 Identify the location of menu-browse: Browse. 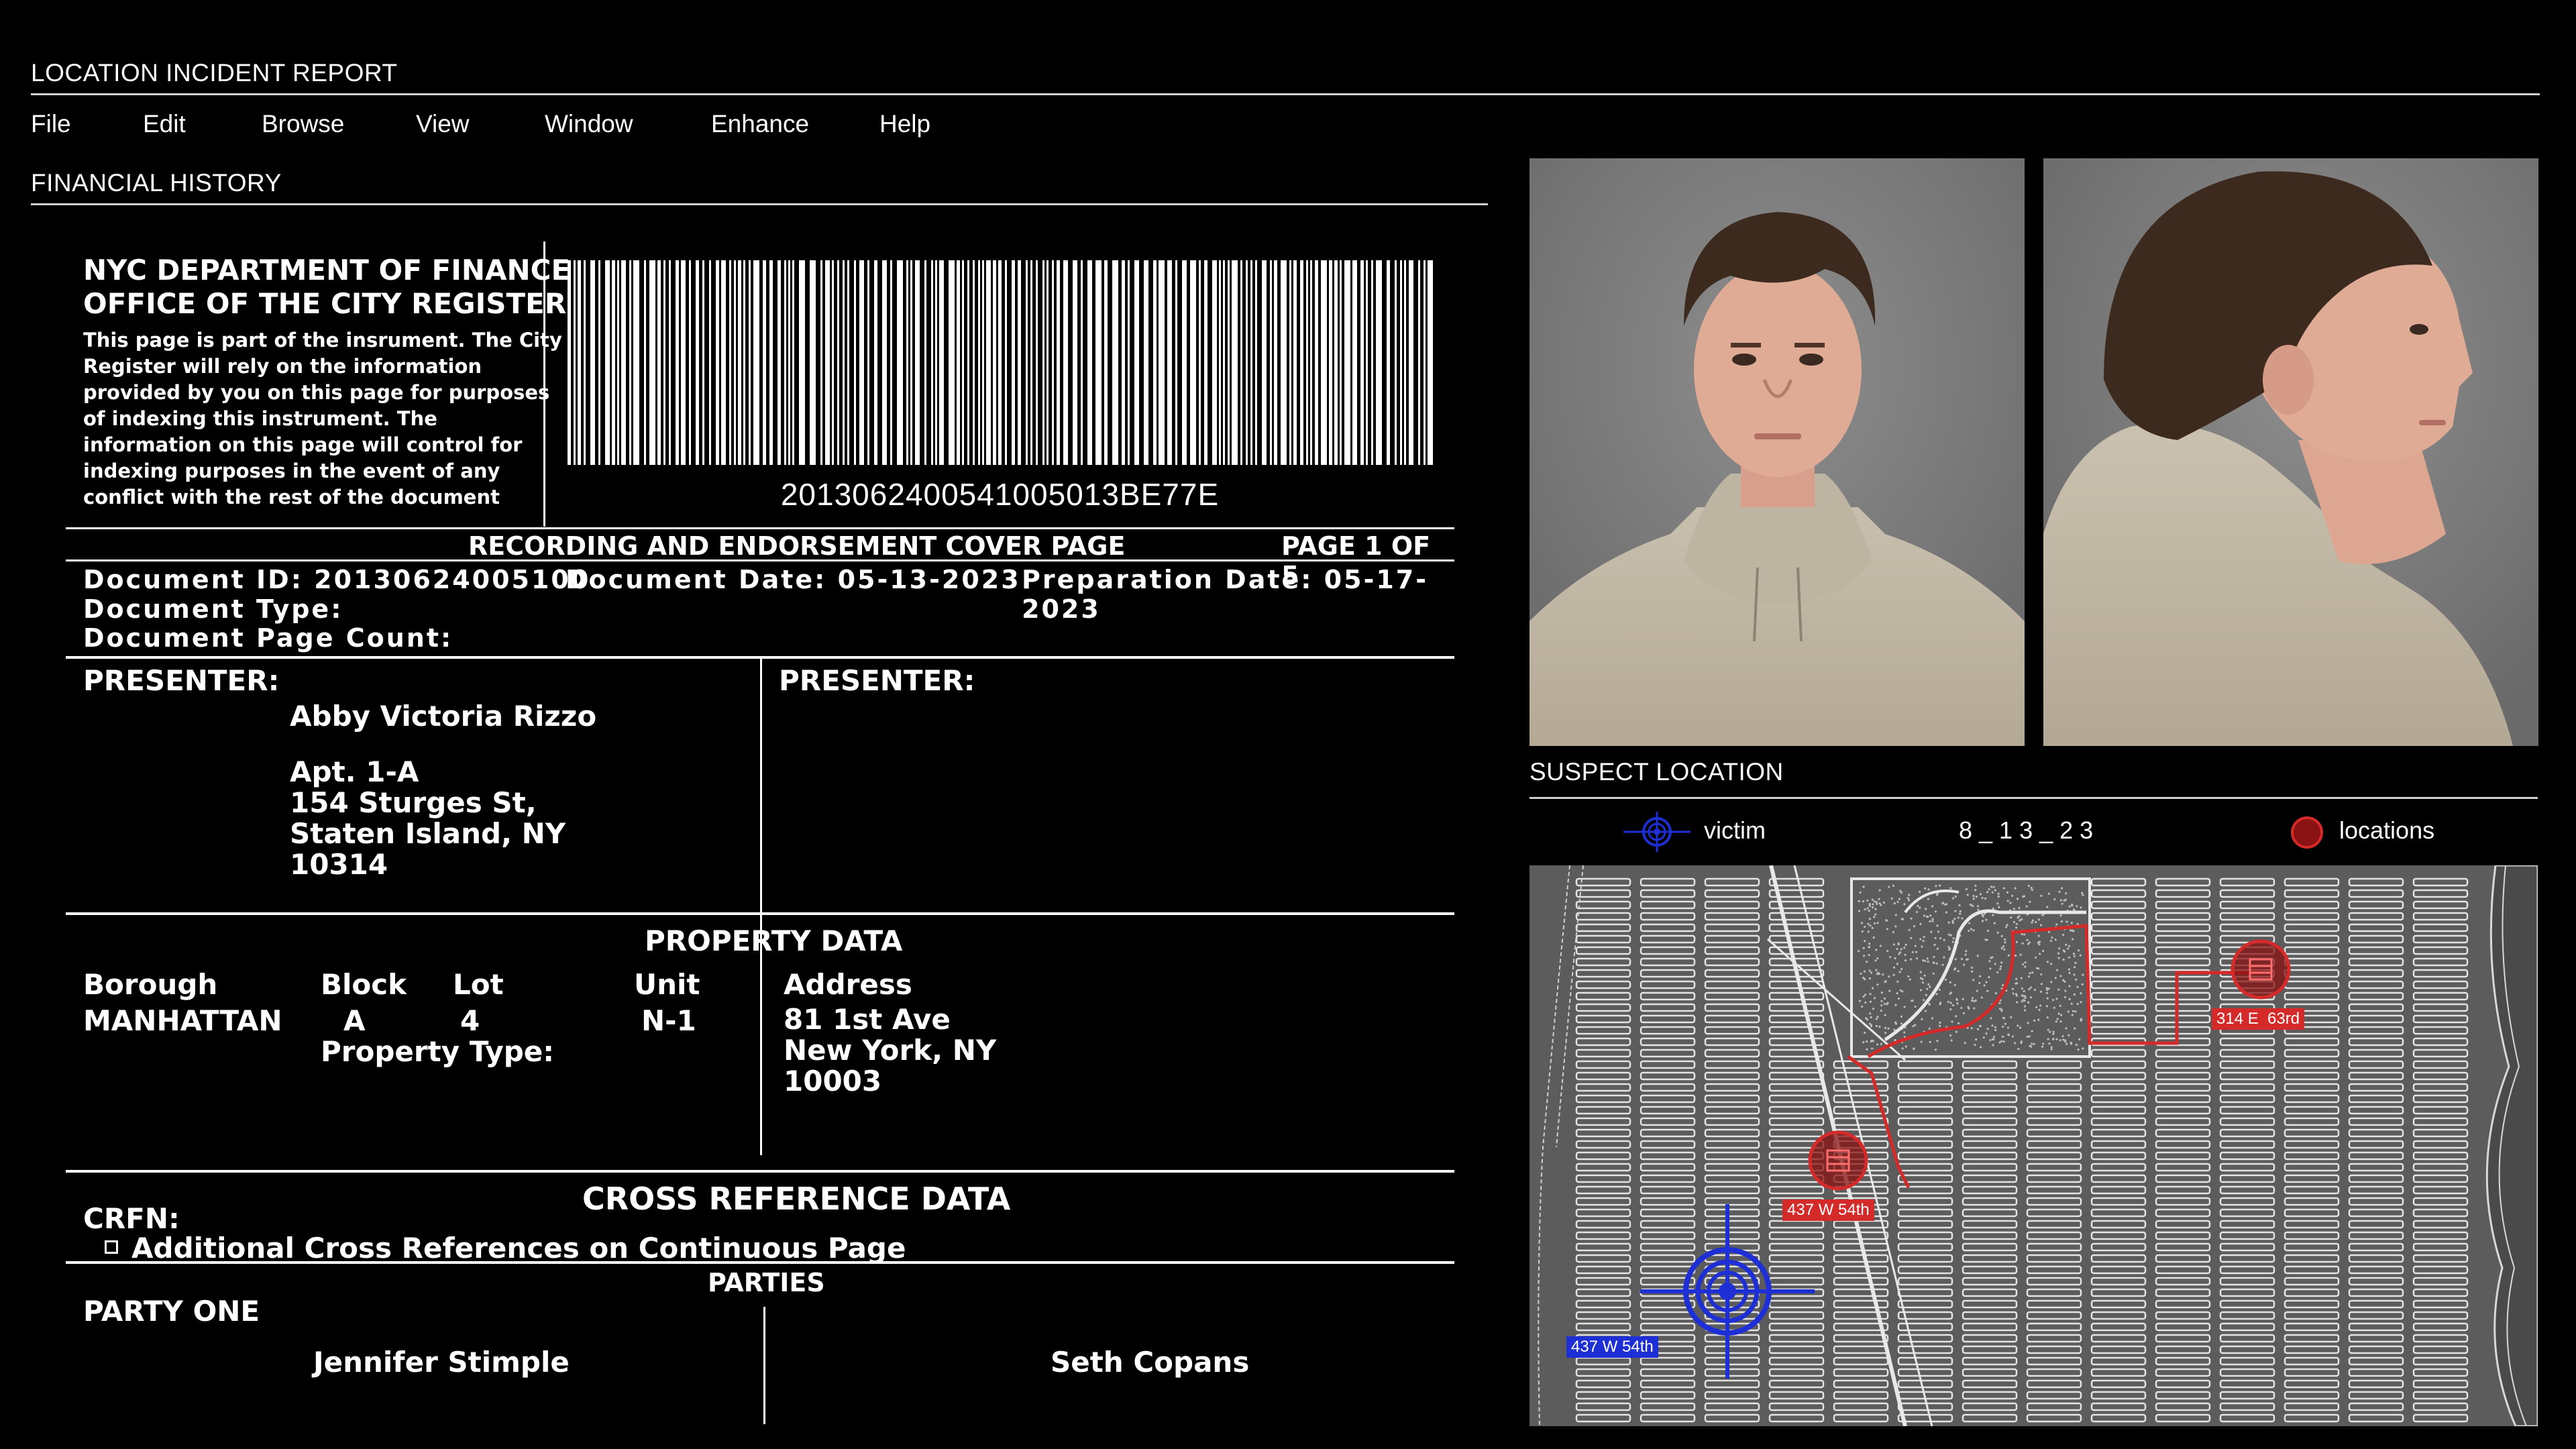
(303, 124).